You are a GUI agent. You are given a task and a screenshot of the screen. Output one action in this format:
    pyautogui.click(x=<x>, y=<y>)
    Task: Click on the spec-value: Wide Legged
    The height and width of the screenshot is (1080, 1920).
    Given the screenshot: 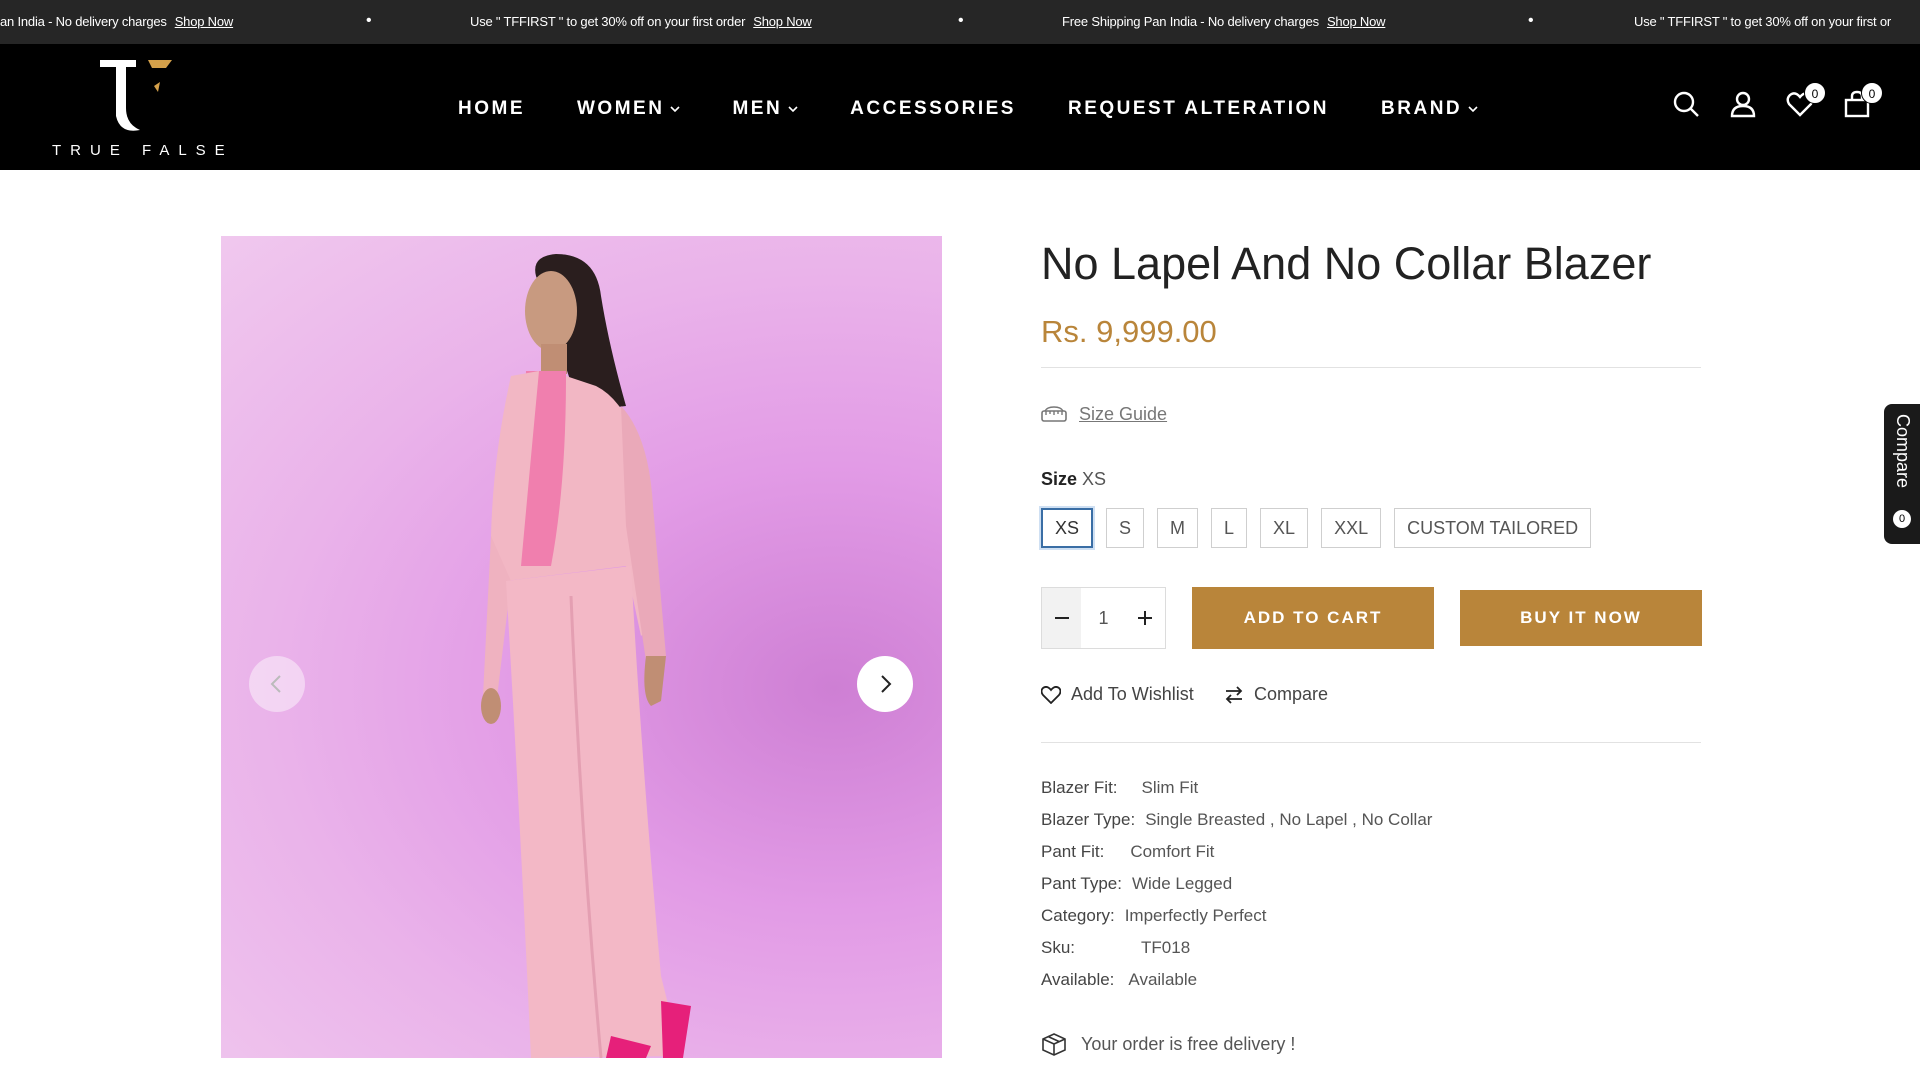 What is the action you would take?
    pyautogui.click(x=1182, y=883)
    